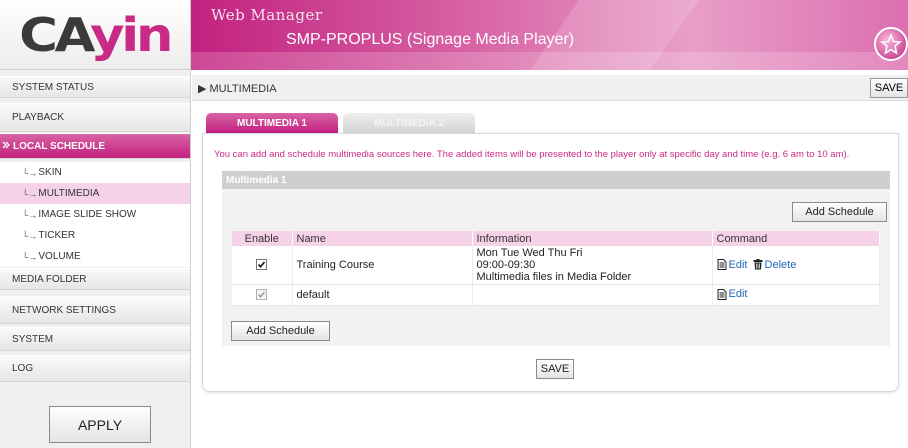  What do you see at coordinates (49, 279) in the screenshot?
I see `sidebar-item-label: MEDIA FOLDER` at bounding box center [49, 279].